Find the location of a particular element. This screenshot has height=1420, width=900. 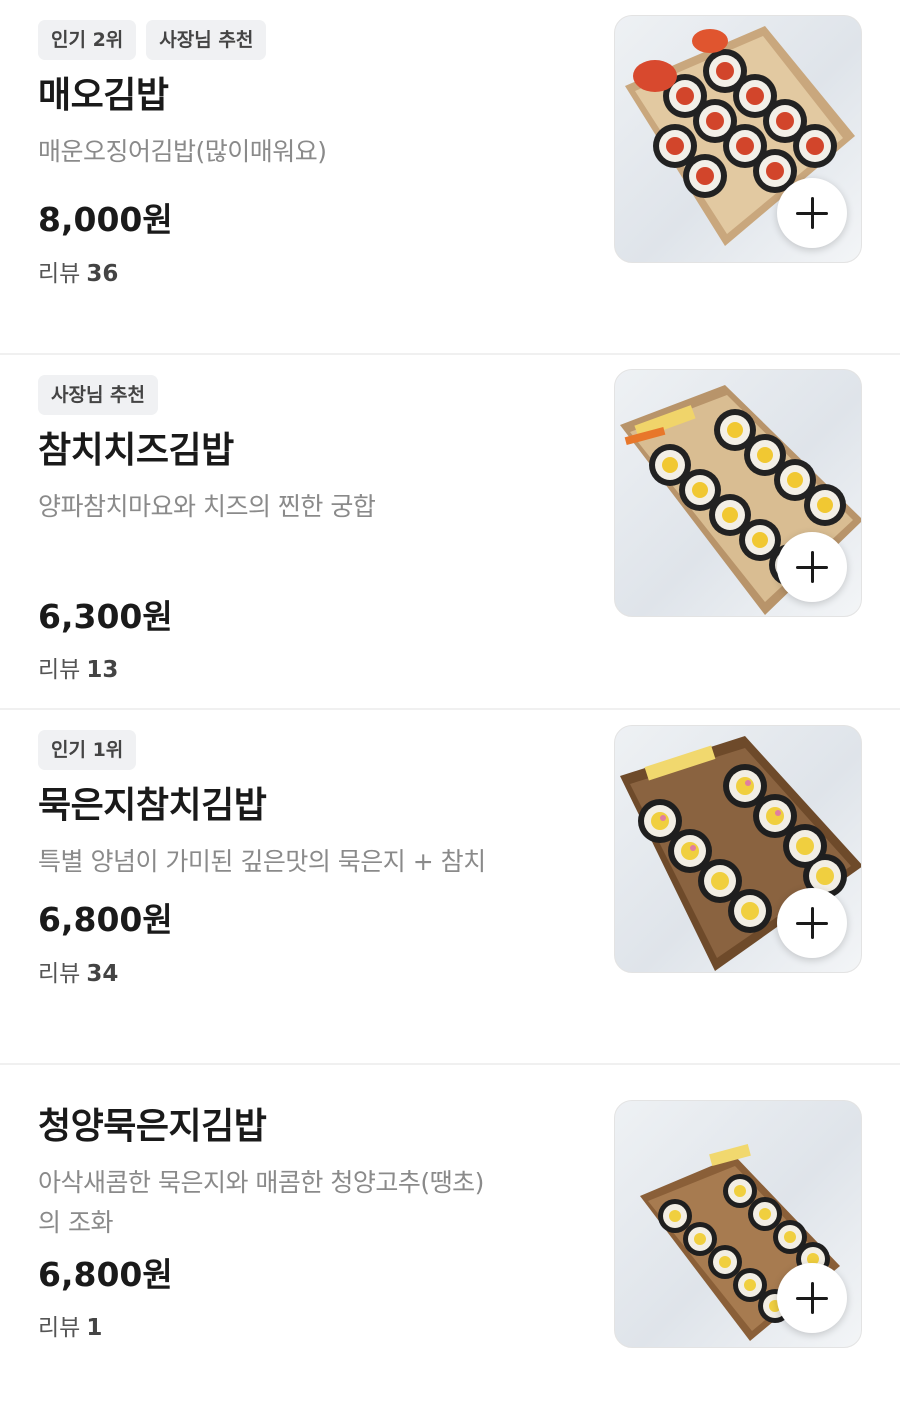

menu-item-review: 리뷰 1 is located at coordinates (70, 1328).